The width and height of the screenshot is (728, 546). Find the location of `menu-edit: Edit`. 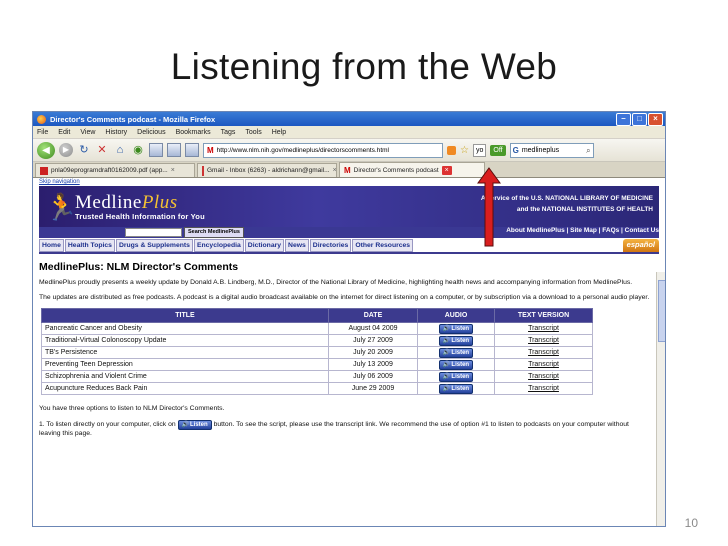

menu-edit: Edit is located at coordinates (64, 132).